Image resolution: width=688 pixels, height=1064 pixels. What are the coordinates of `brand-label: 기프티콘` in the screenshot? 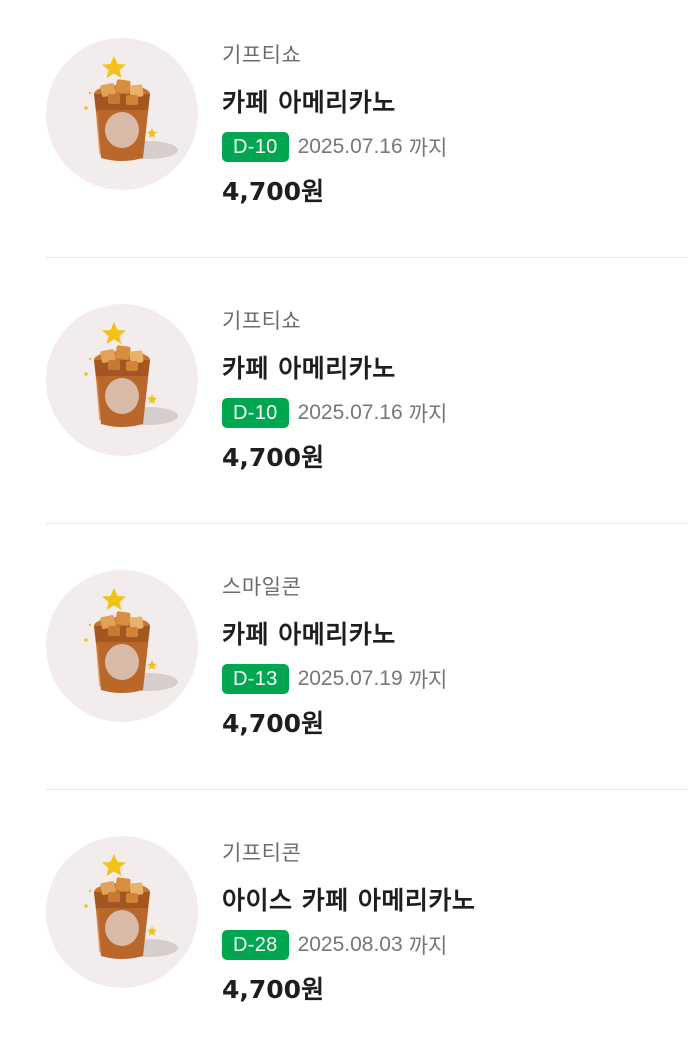 It's located at (262, 853).